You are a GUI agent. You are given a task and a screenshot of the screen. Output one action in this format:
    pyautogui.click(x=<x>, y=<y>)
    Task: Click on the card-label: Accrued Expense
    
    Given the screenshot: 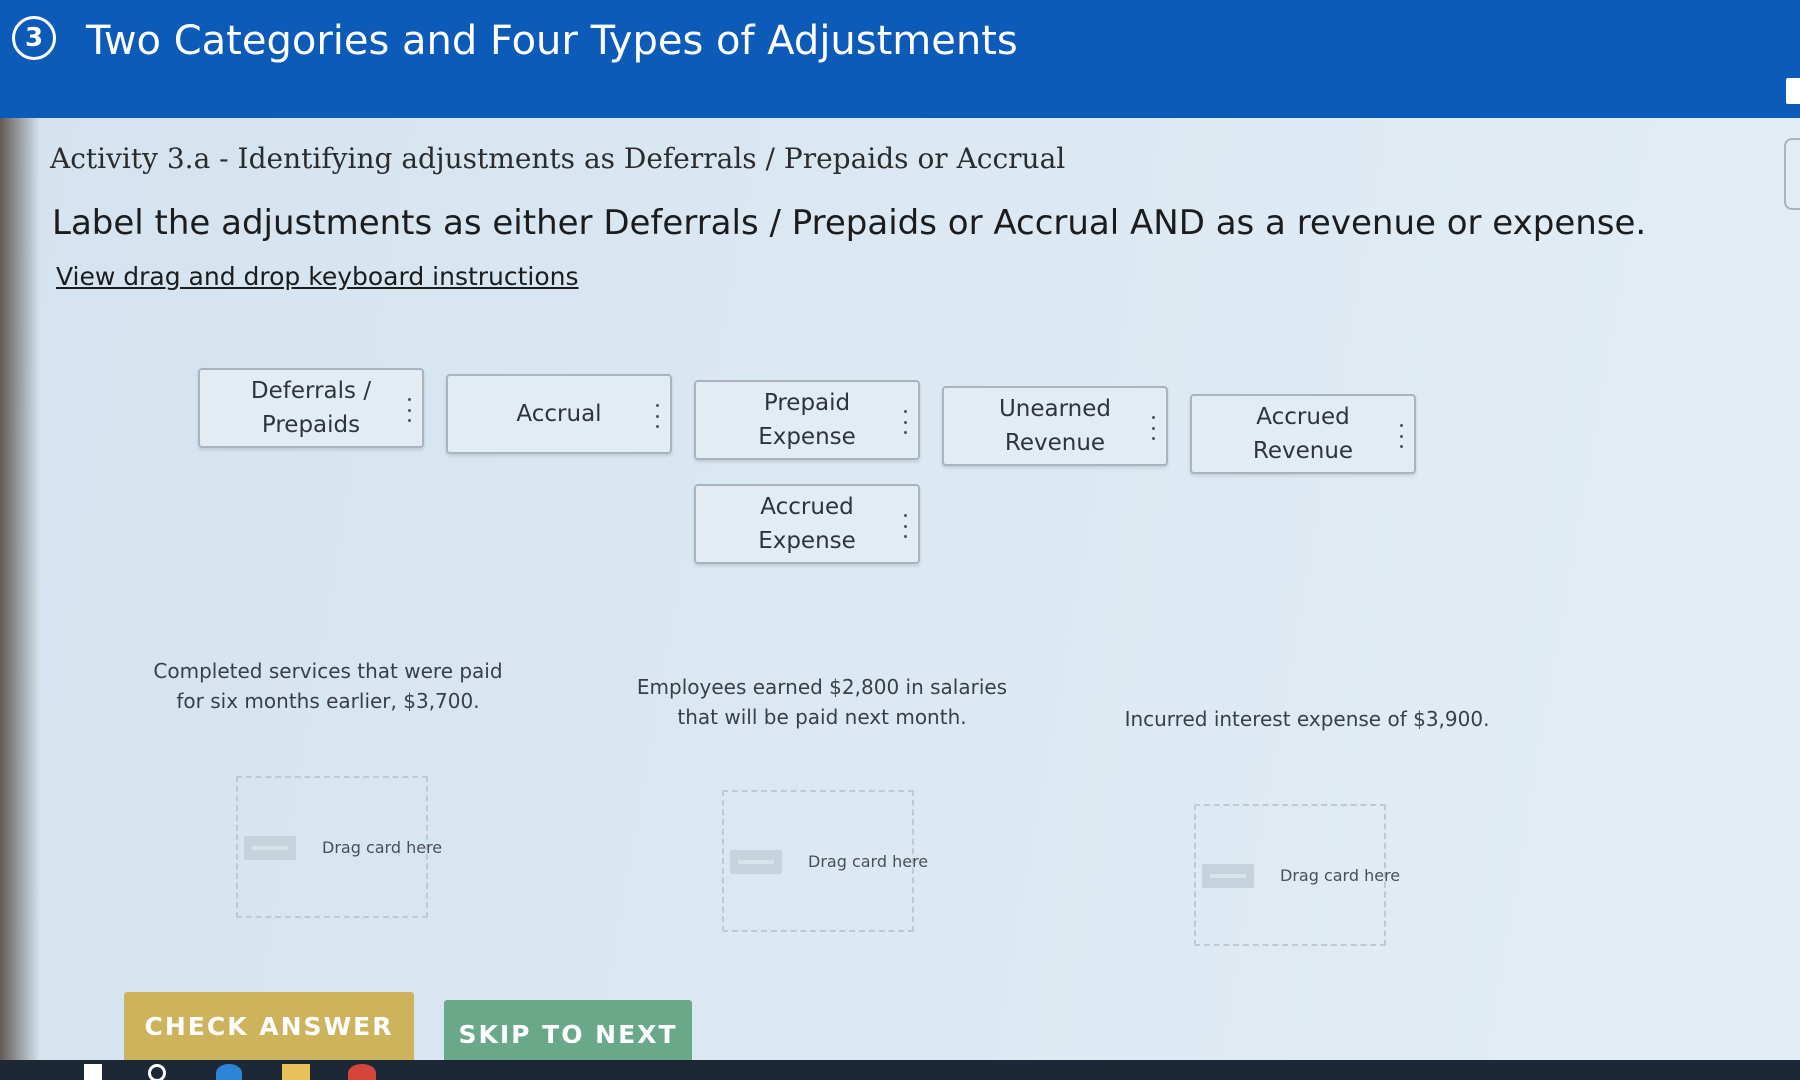 What is the action you would take?
    pyautogui.click(x=807, y=524)
    